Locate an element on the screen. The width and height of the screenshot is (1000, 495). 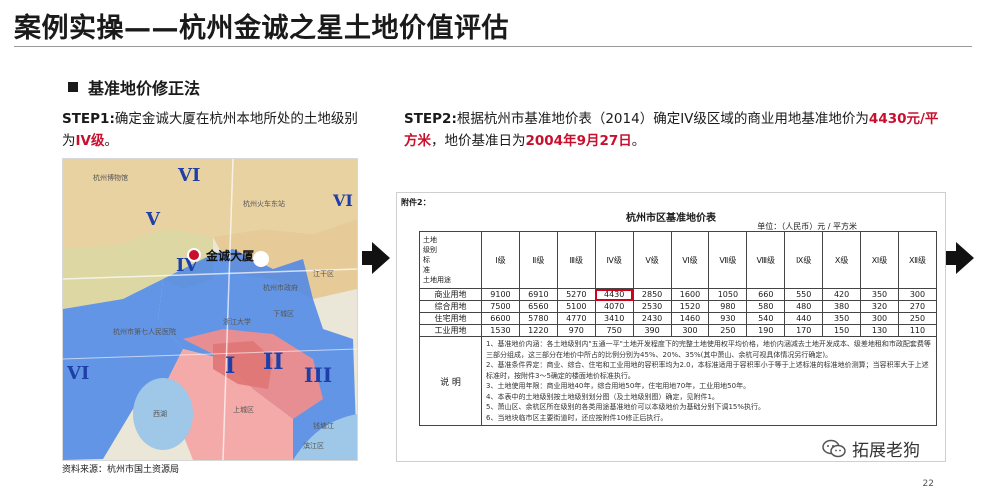
price-cell: 1530 is located at coordinates (500, 330).